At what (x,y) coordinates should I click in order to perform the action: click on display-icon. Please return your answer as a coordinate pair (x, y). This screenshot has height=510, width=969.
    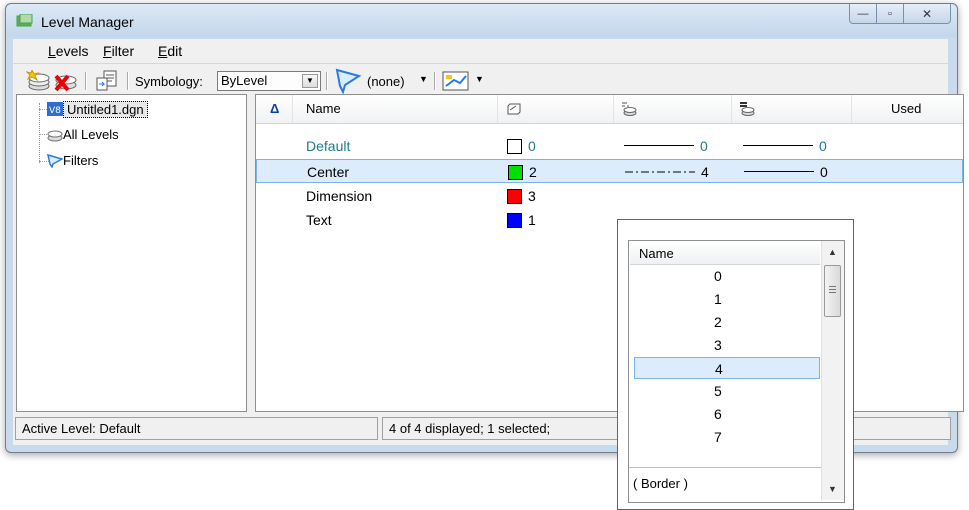
    Looking at the image, I should click on (456, 81).